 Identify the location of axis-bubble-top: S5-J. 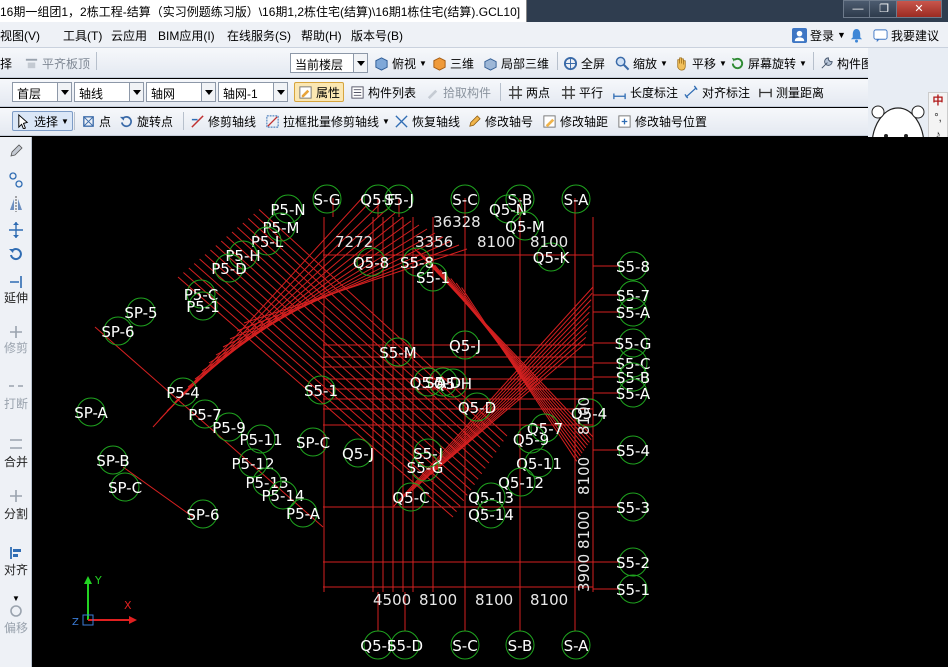
(399, 199).